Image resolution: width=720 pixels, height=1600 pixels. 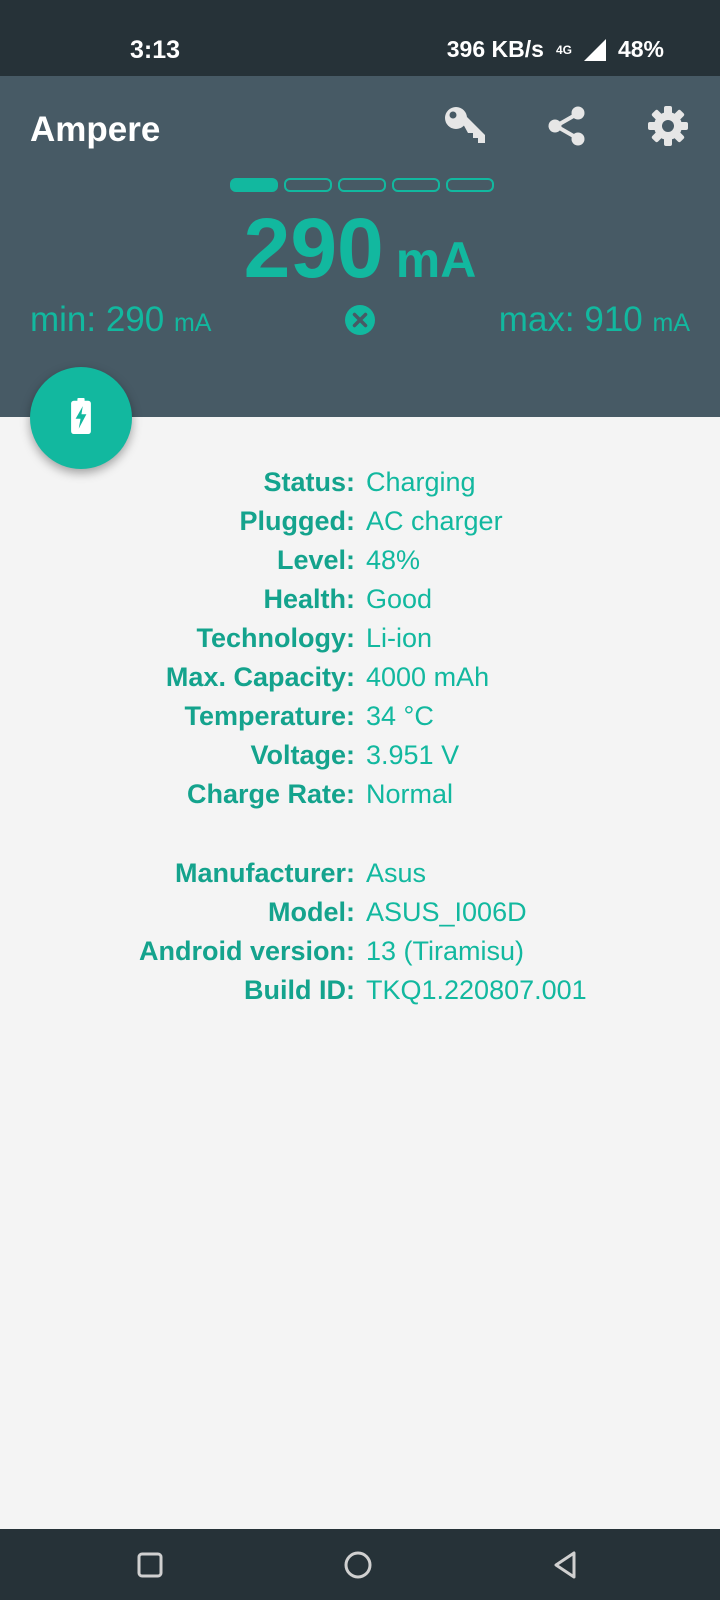 I want to click on status-indicators: 396 KB/s 4G 48%, so click(x=555, y=49).